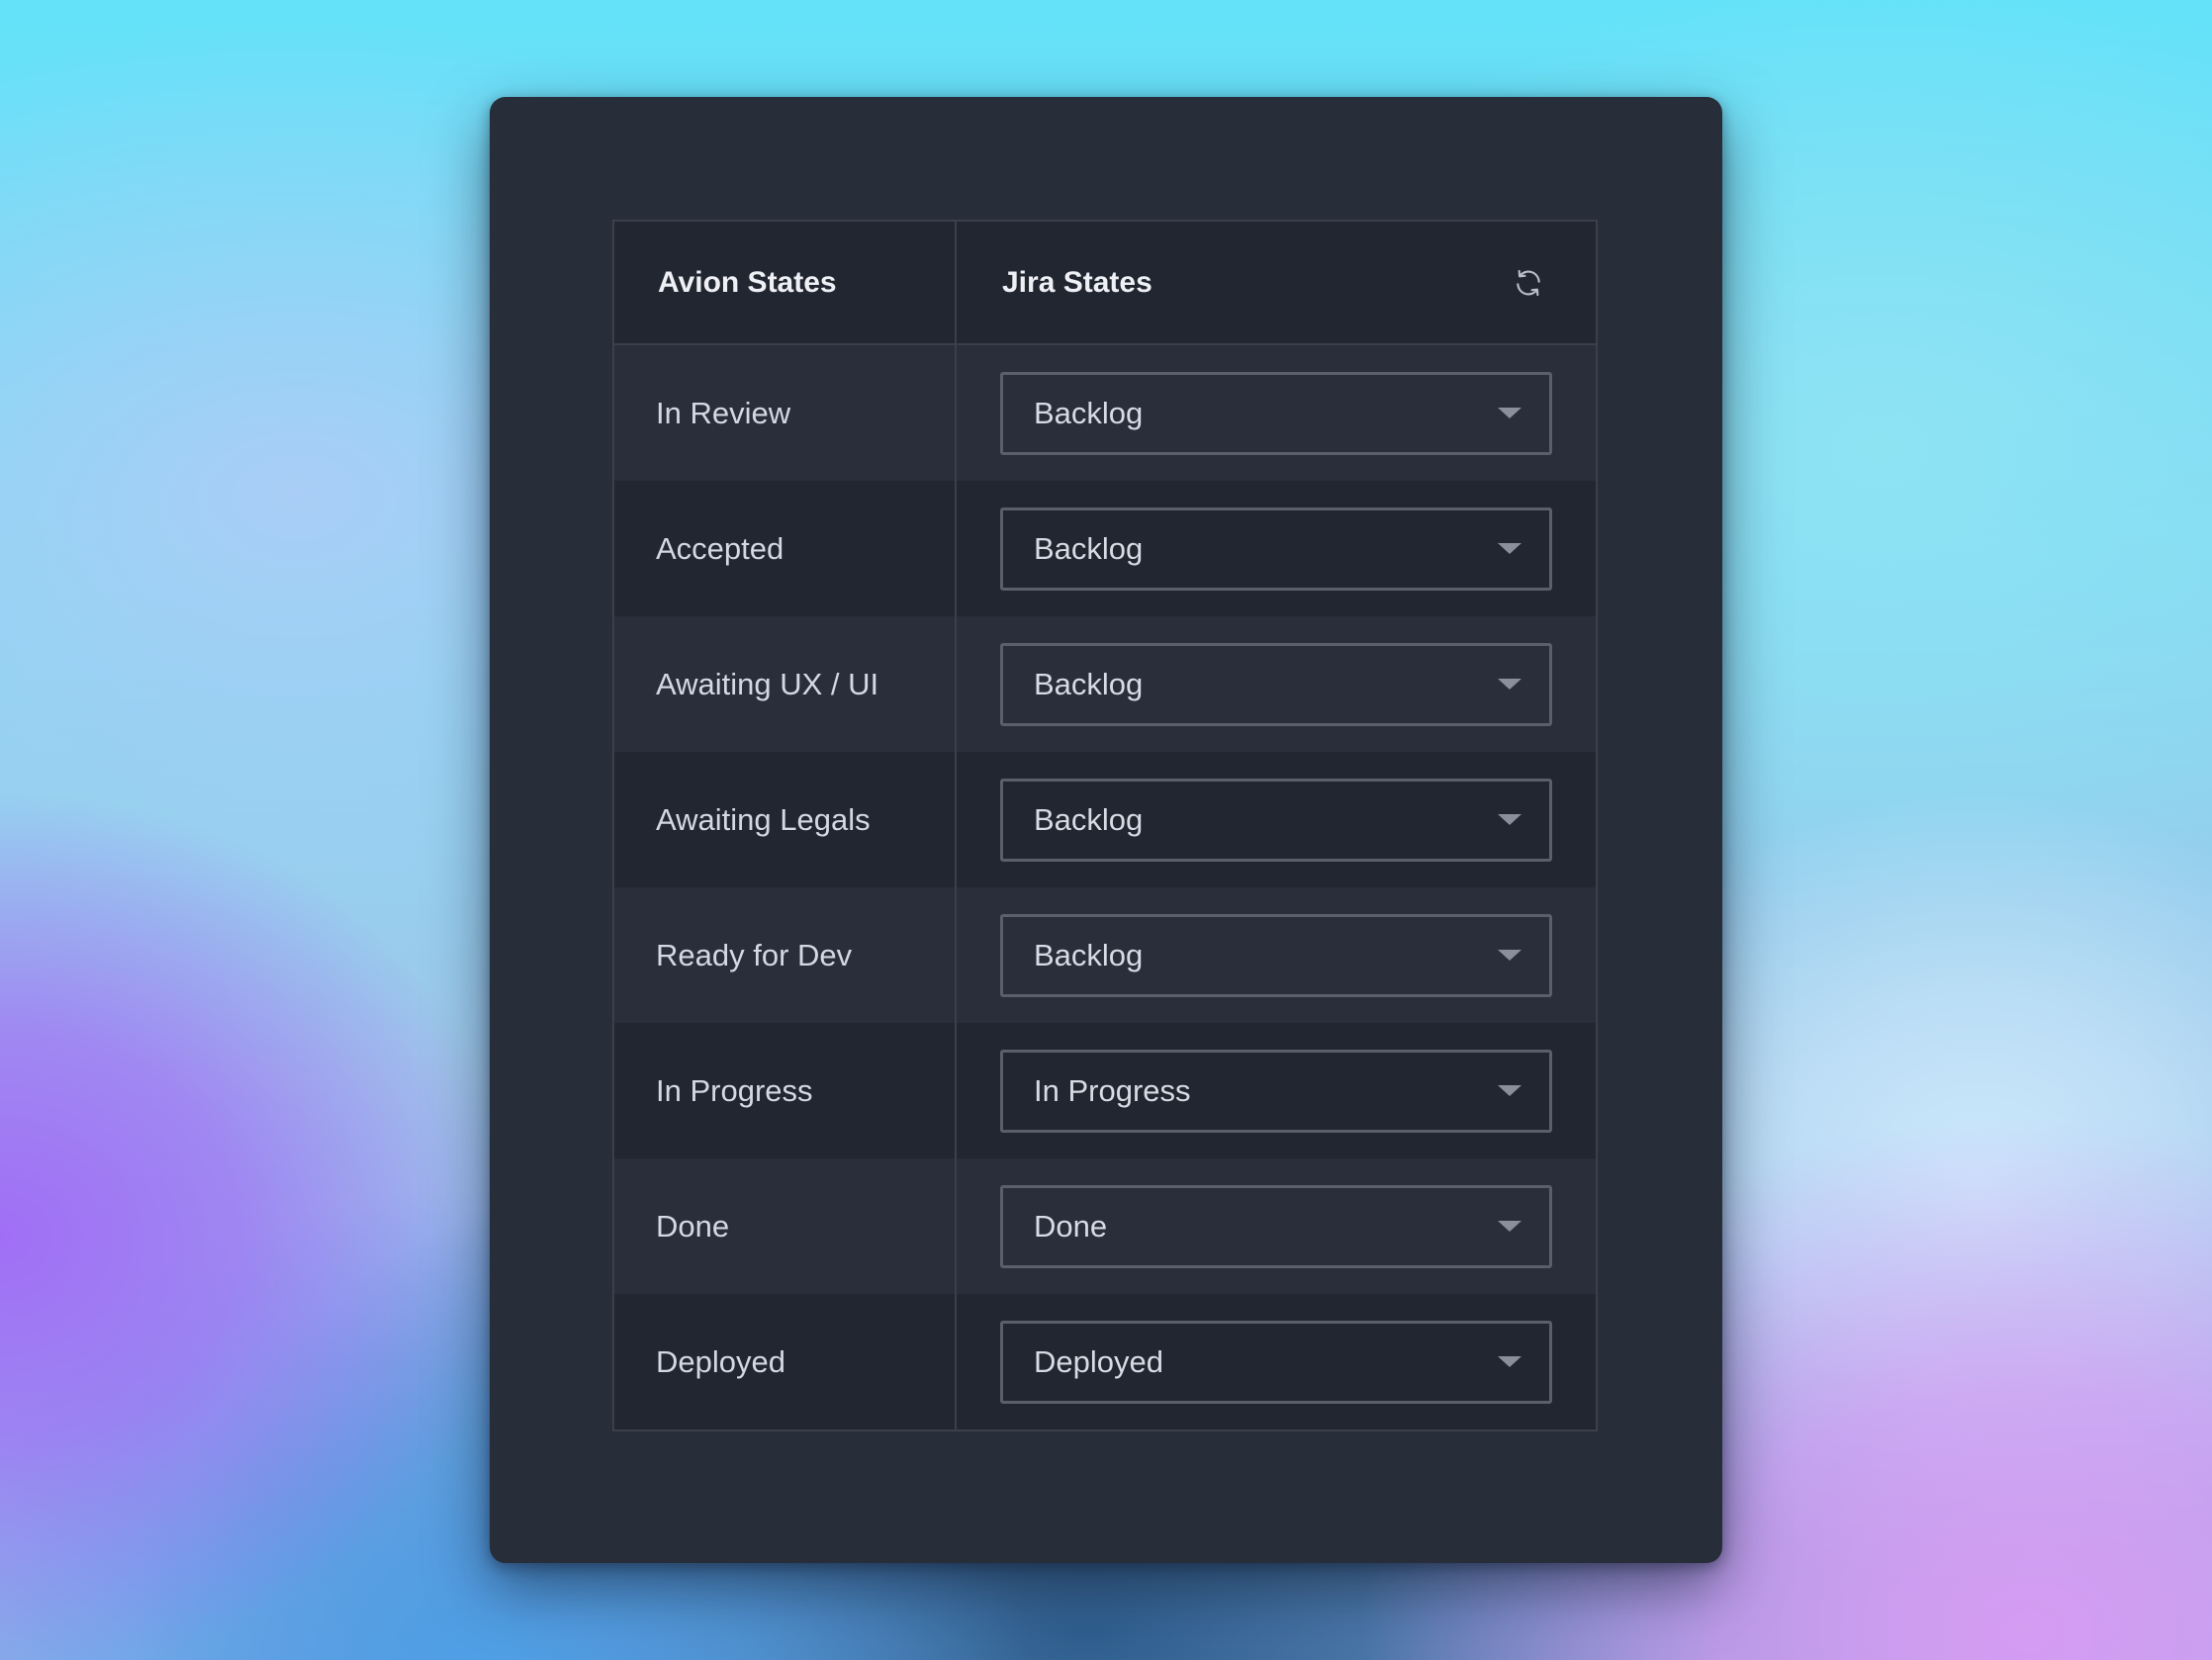 This screenshot has height=1660, width=2212. I want to click on jira-state-select: In Progress, so click(1276, 1091).